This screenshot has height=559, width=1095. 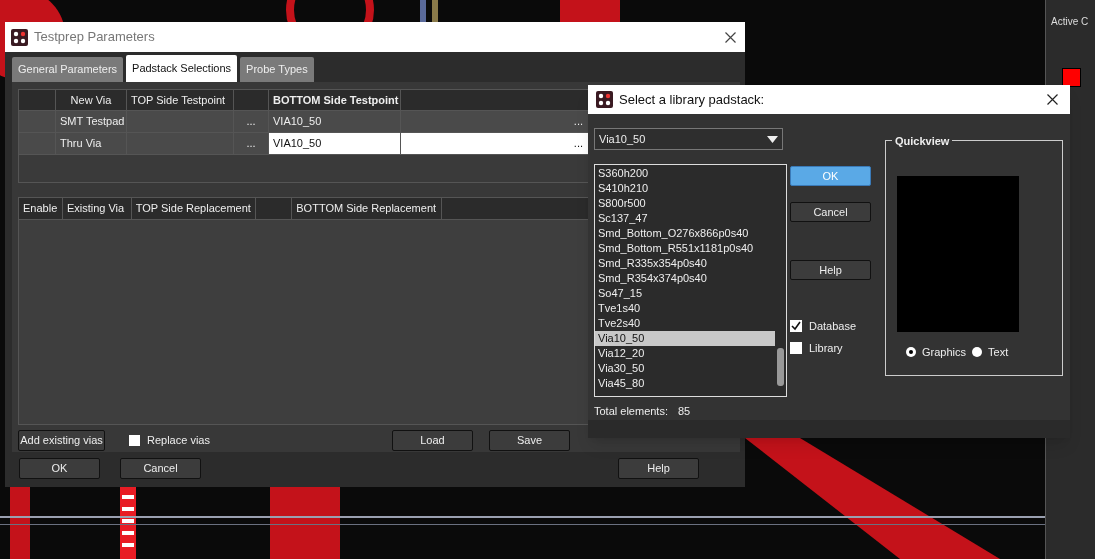 I want to click on ok-button: OK, so click(x=59, y=468).